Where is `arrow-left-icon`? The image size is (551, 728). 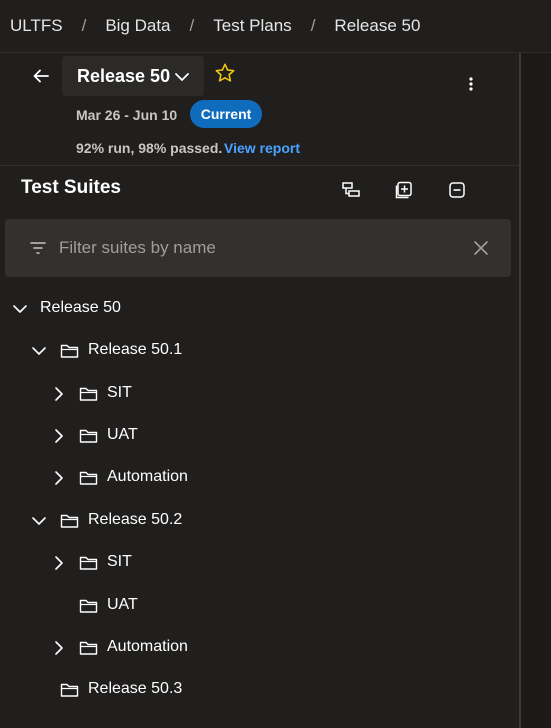 arrow-left-icon is located at coordinates (41, 76).